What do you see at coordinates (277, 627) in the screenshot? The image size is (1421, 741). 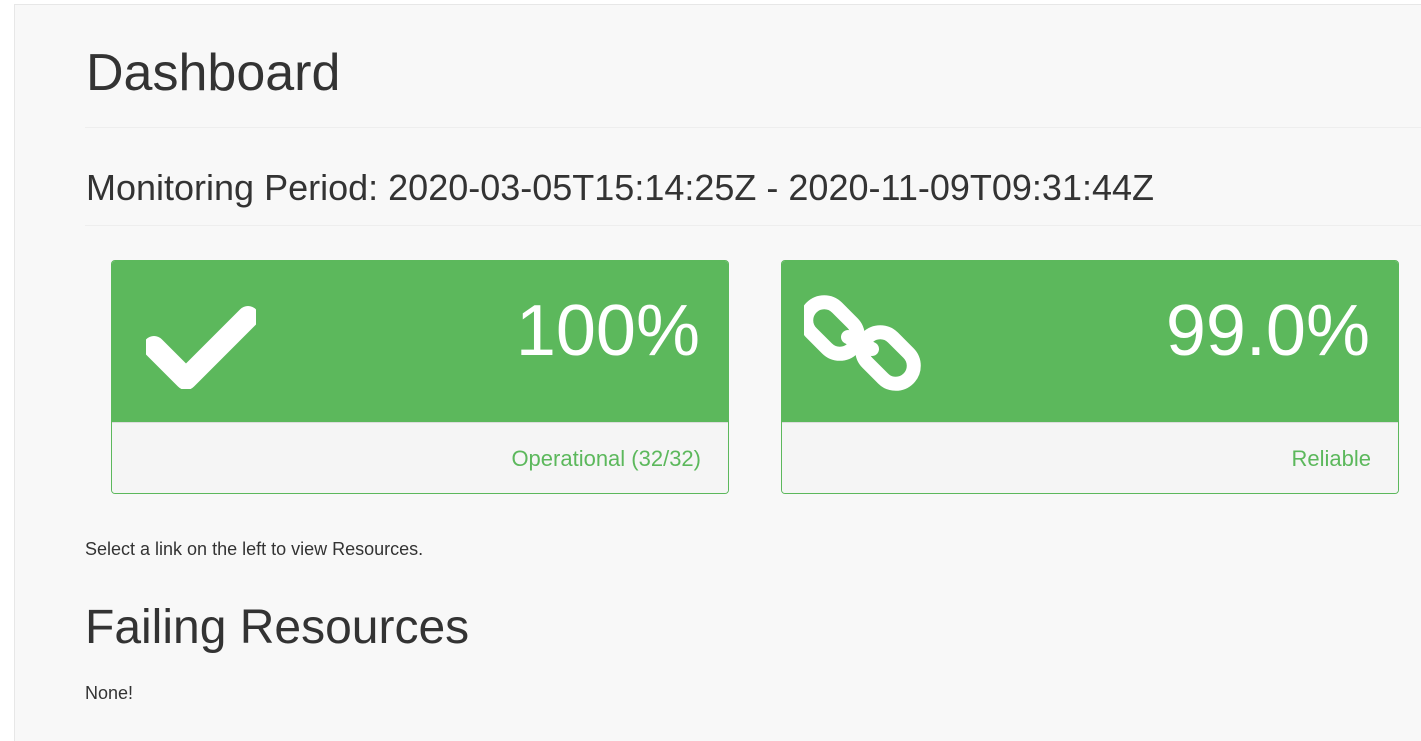 I see `failing-resources-title: Failing Resources` at bounding box center [277, 627].